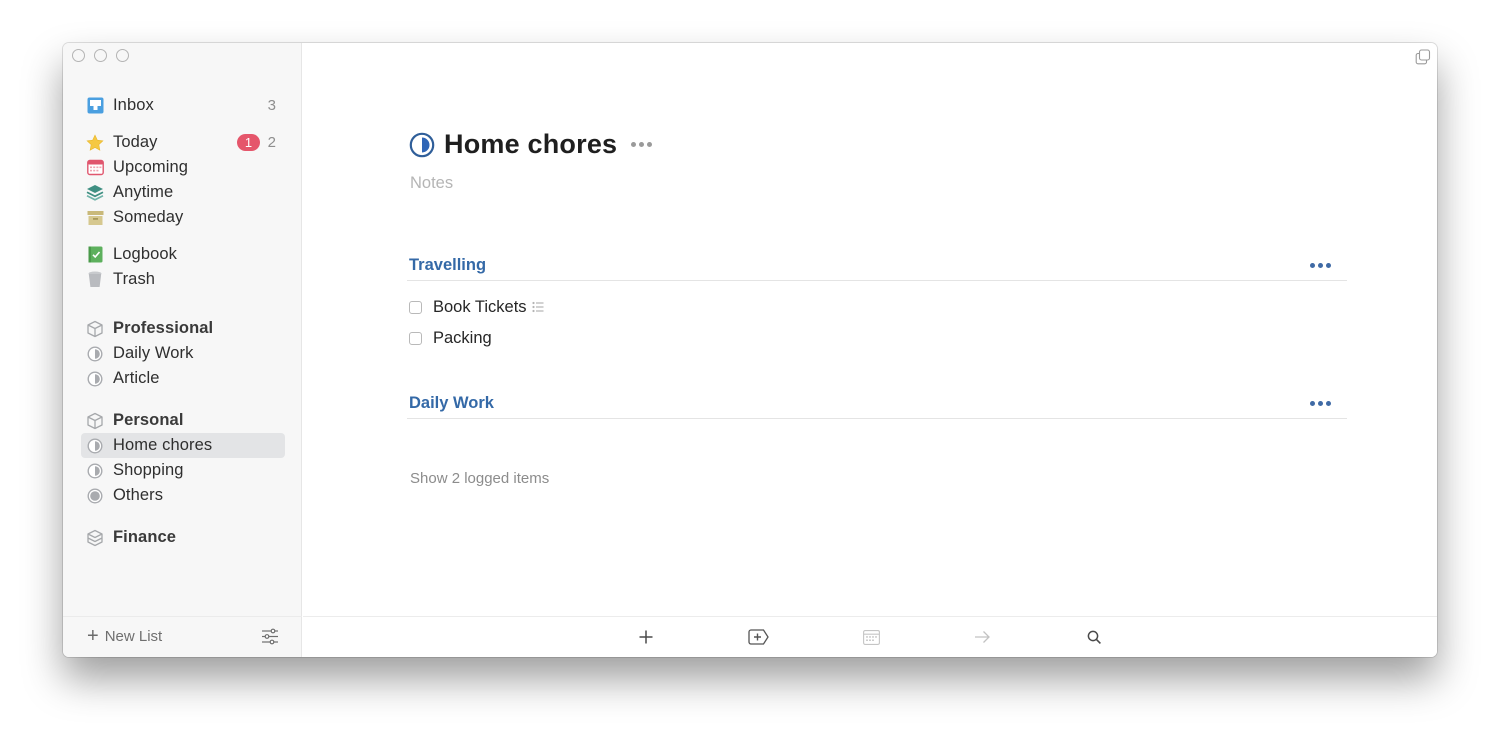  I want to click on layers-icon, so click(95, 193).